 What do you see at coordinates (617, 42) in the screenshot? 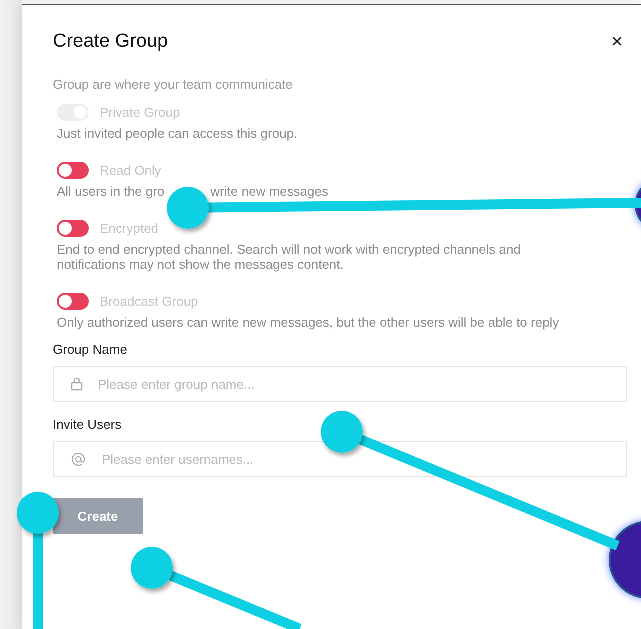
I see `close-button: ×` at bounding box center [617, 42].